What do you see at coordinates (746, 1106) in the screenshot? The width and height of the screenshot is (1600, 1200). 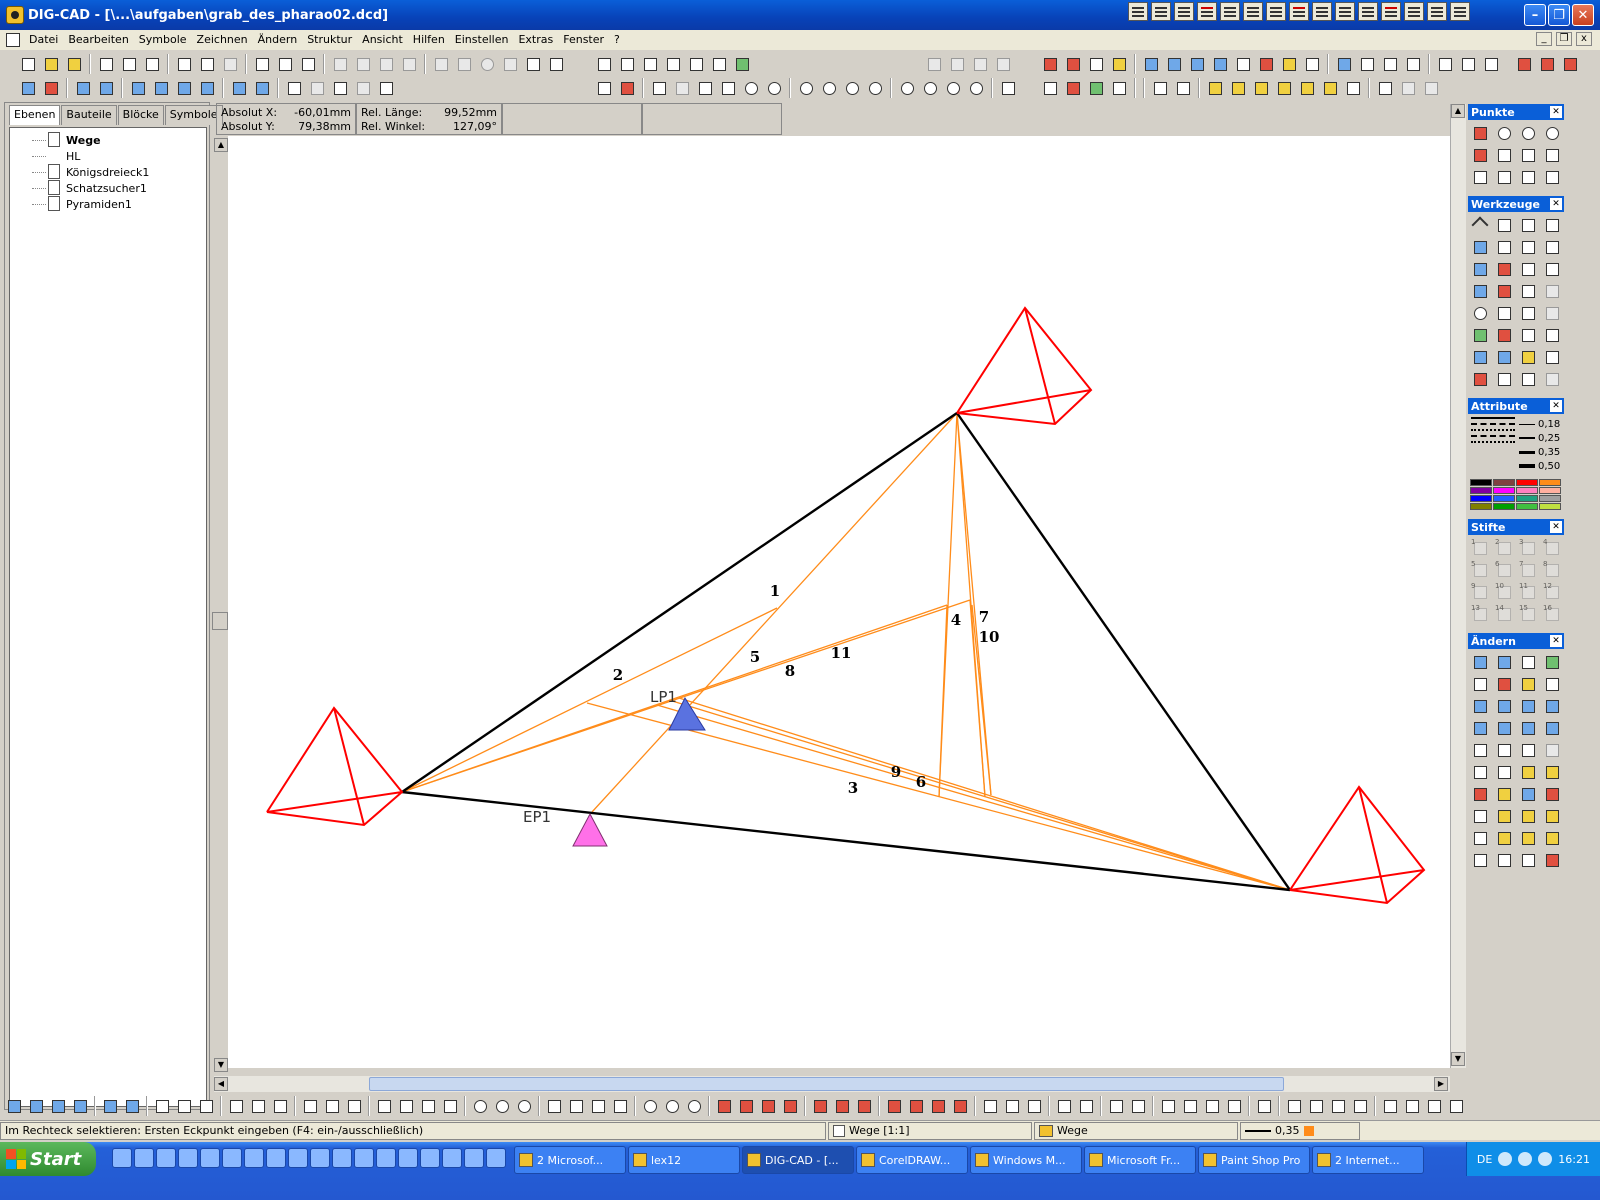 I see `dimension-v-icon` at bounding box center [746, 1106].